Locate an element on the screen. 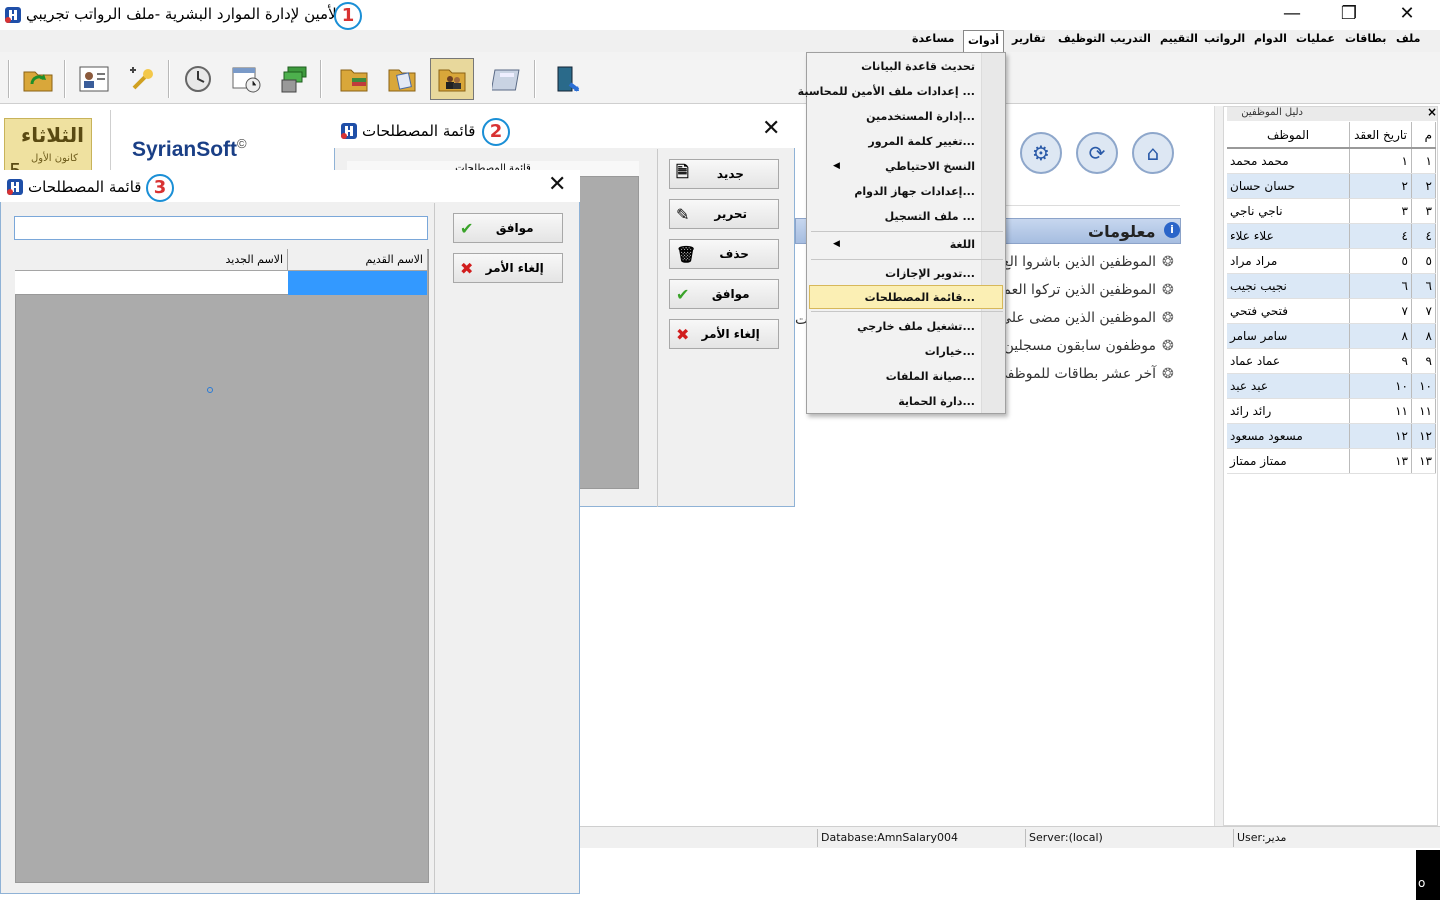 Image resolution: width=1440 pixels, height=900 pixels. terms-edit-dialog-title-bar: قائمة المصطلحات ✕ is located at coordinates (290, 186).